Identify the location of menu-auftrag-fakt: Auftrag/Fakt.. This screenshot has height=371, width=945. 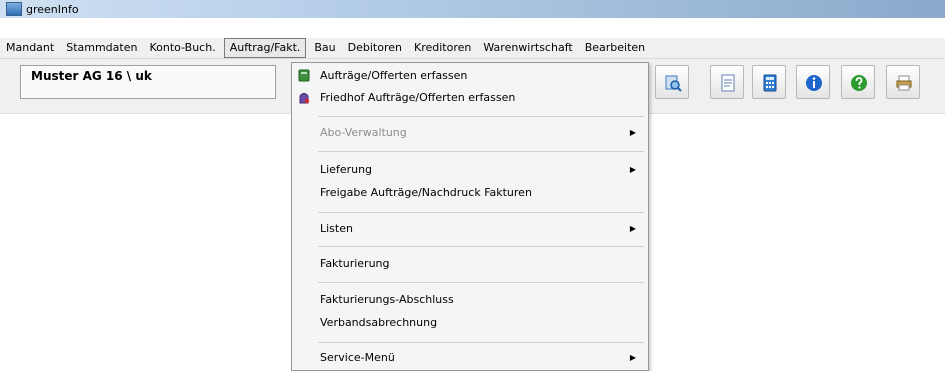
(265, 48).